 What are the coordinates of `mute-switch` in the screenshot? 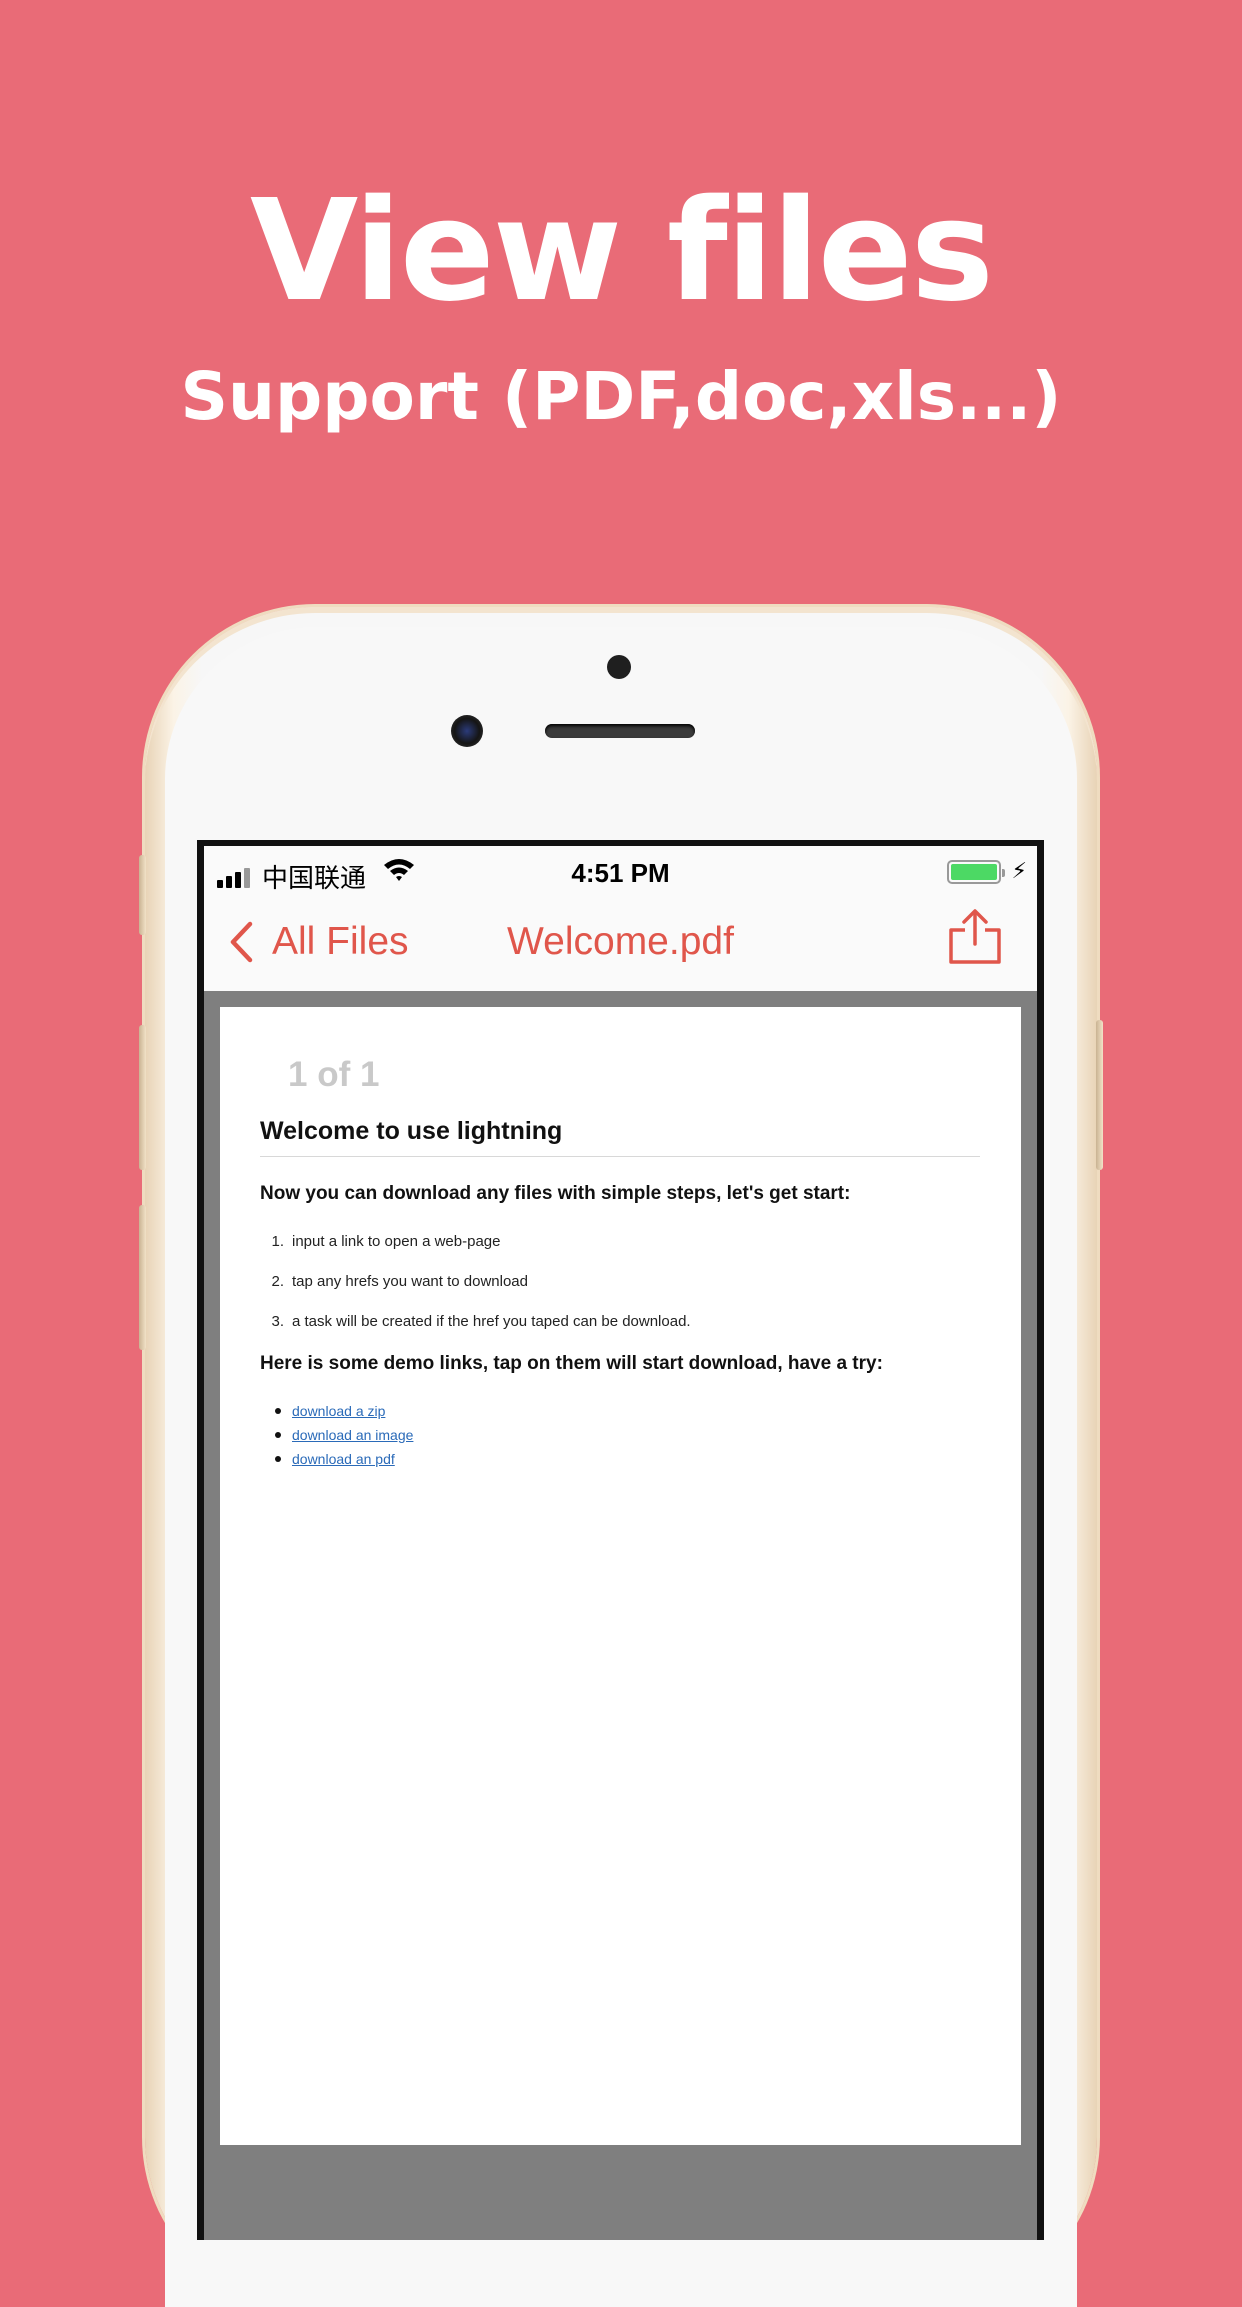 It's located at (142, 895).